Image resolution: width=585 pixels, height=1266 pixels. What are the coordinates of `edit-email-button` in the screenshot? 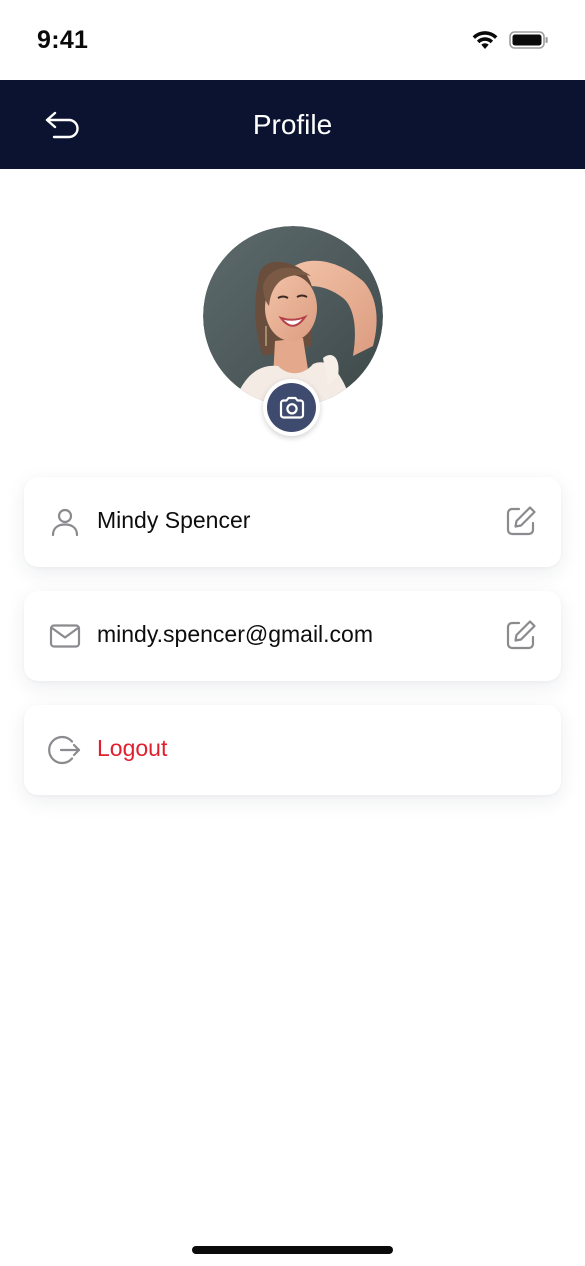 It's located at (521, 635).